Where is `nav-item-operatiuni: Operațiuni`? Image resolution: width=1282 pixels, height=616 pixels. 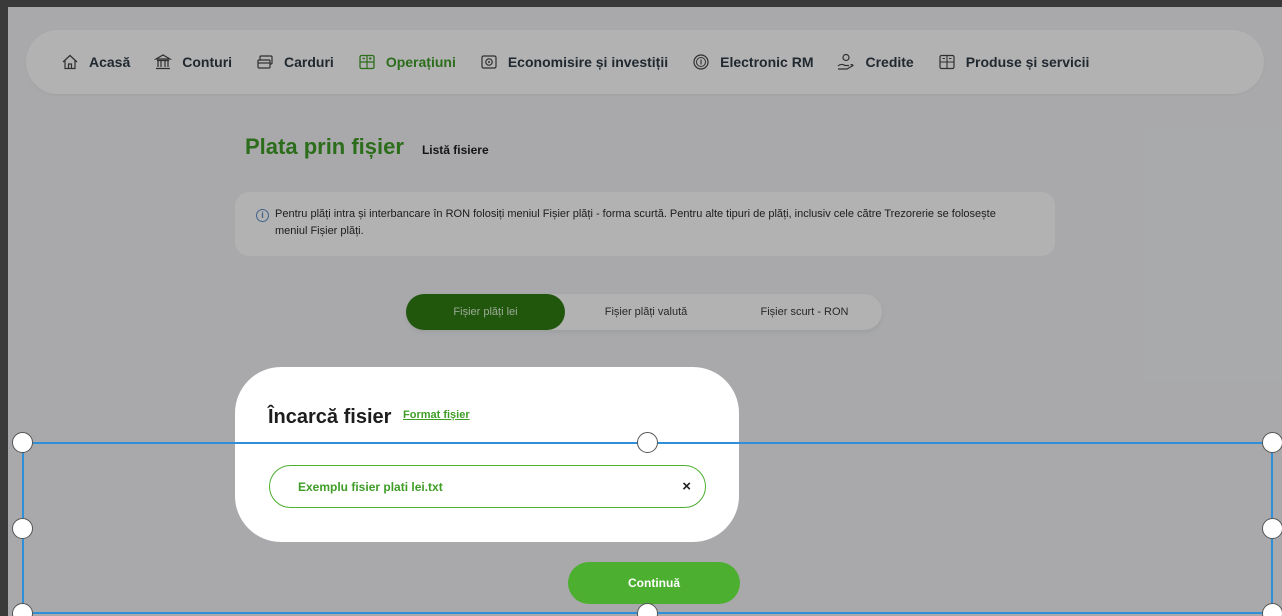 nav-item-operatiuni: Operațiuni is located at coordinates (406, 62).